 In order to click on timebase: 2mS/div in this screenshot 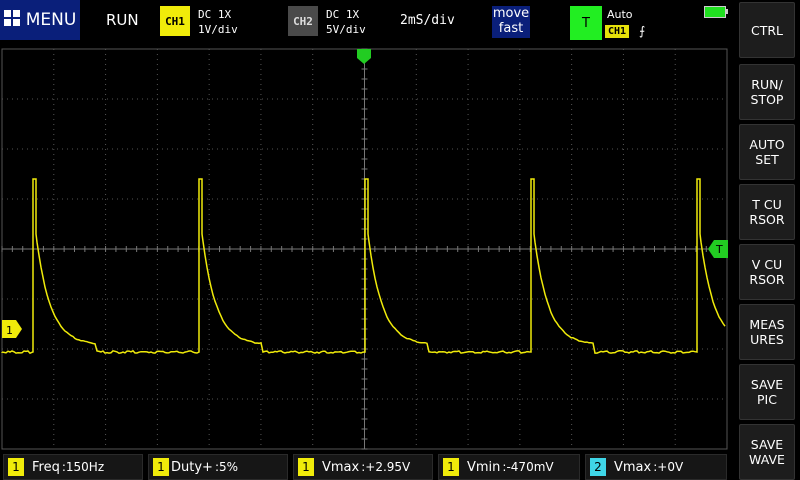, I will do `click(427, 20)`.